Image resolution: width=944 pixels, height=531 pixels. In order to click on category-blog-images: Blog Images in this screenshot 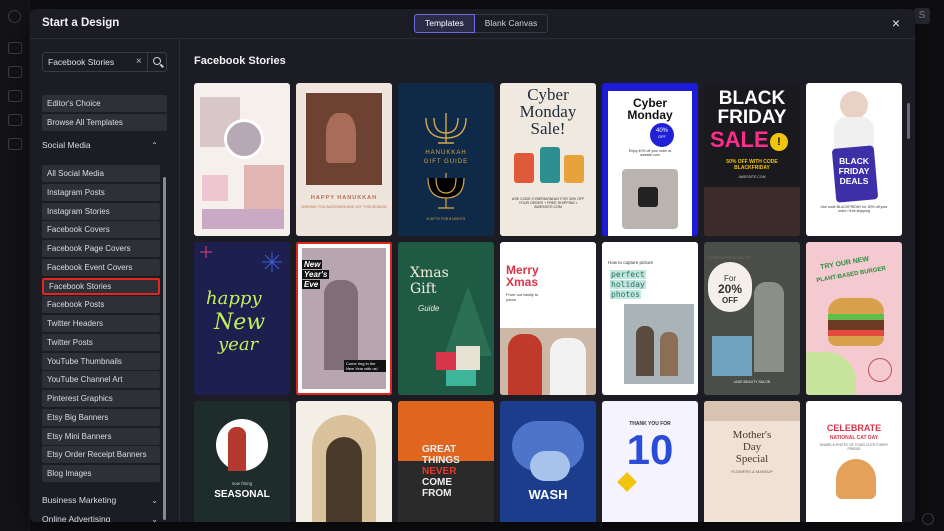, I will do `click(101, 473)`.